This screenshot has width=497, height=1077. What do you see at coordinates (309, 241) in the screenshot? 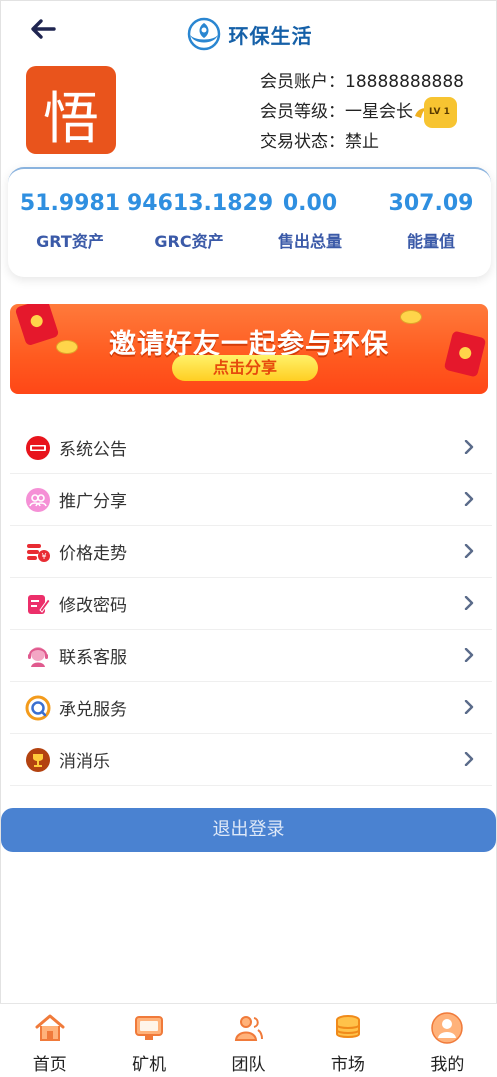
I see `stat-label: 售出总量` at bounding box center [309, 241].